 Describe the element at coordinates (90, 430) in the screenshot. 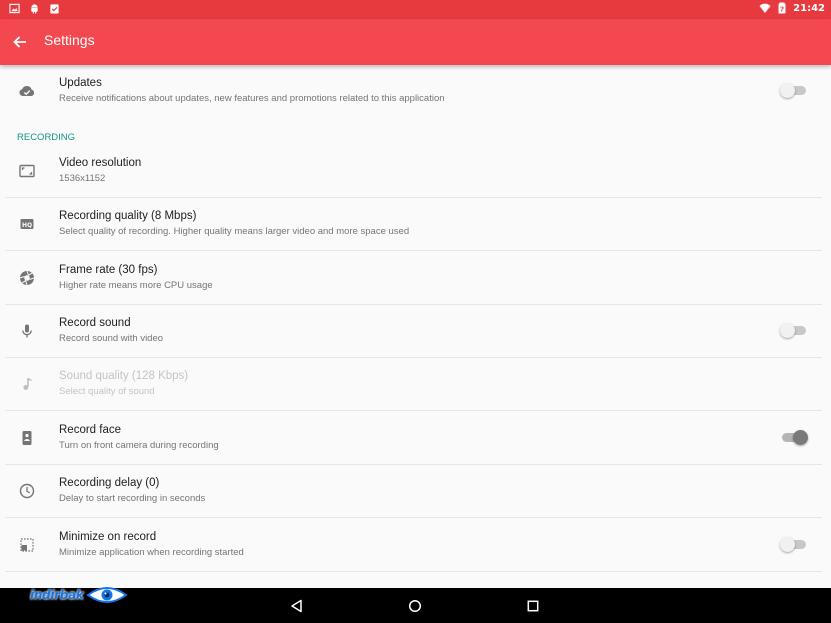

I see `setting-title: Record face` at that location.